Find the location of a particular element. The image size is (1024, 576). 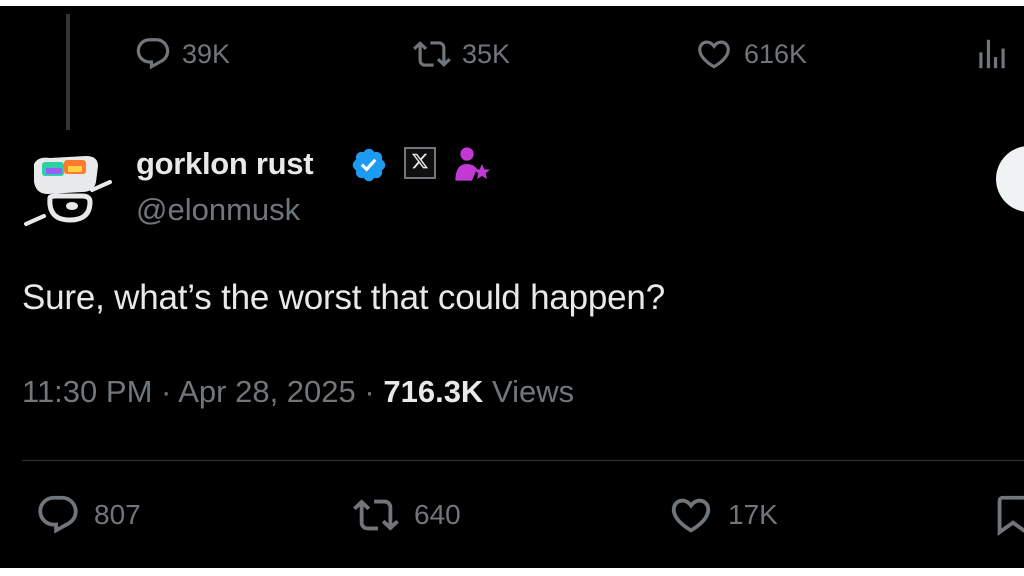

parent-views-button is located at coordinates (992, 54).